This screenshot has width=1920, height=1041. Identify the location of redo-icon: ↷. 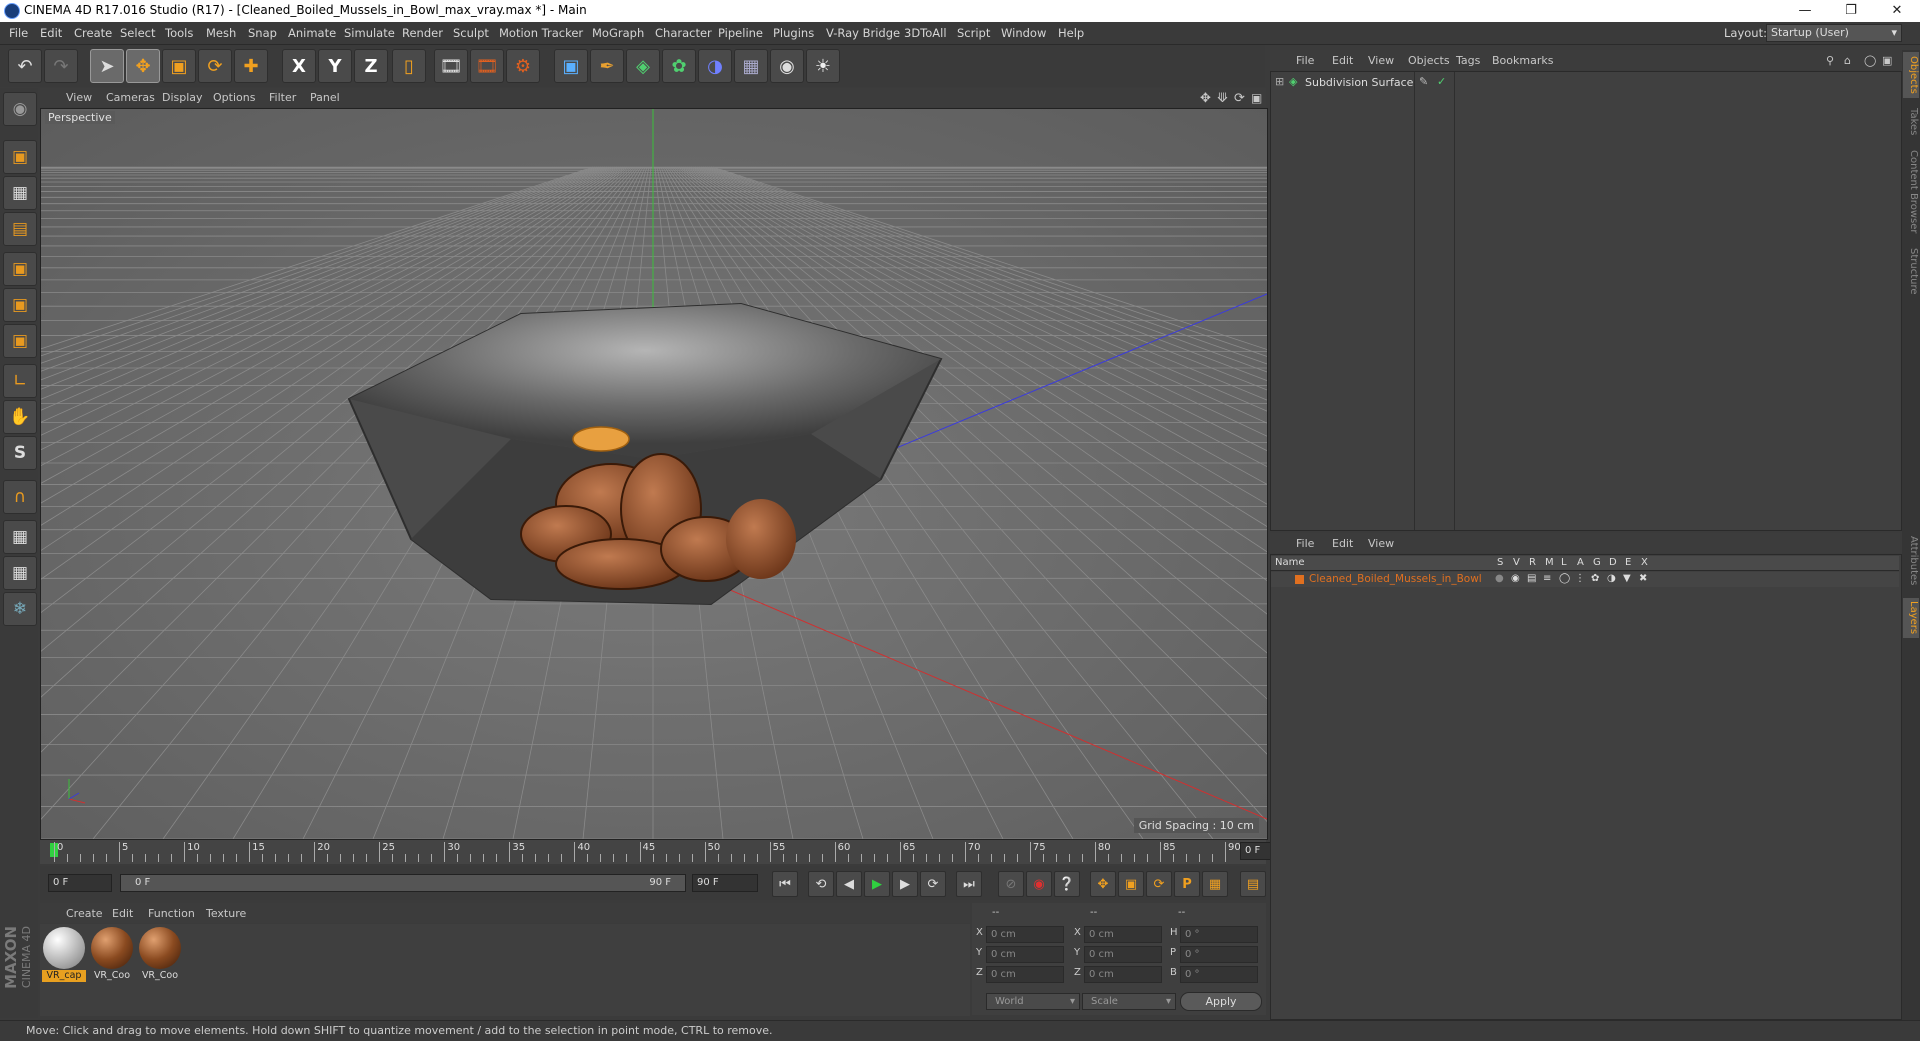
(61, 66).